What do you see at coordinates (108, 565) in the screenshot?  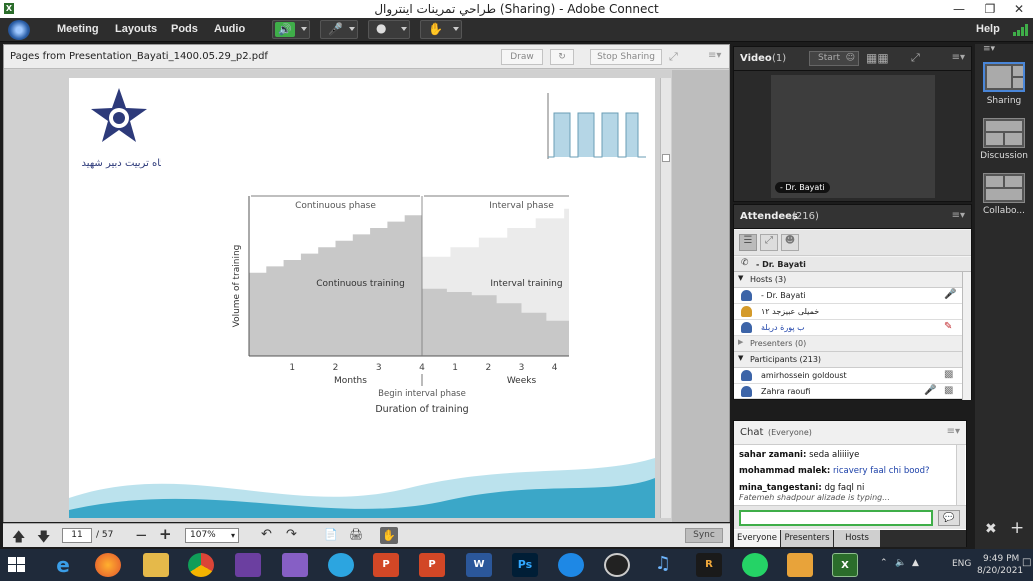 I see `firefox-icon` at bounding box center [108, 565].